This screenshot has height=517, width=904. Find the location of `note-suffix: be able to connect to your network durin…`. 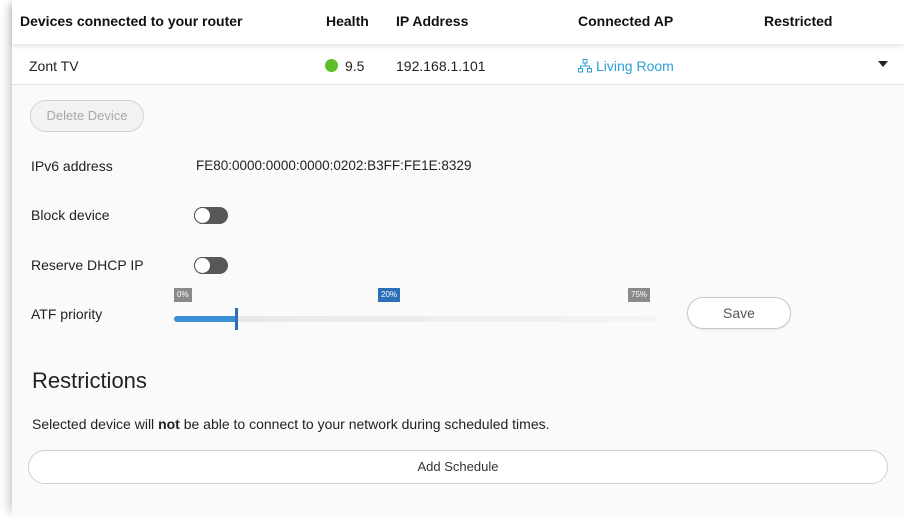

note-suffix: be able to connect to your network durin… is located at coordinates (364, 424).